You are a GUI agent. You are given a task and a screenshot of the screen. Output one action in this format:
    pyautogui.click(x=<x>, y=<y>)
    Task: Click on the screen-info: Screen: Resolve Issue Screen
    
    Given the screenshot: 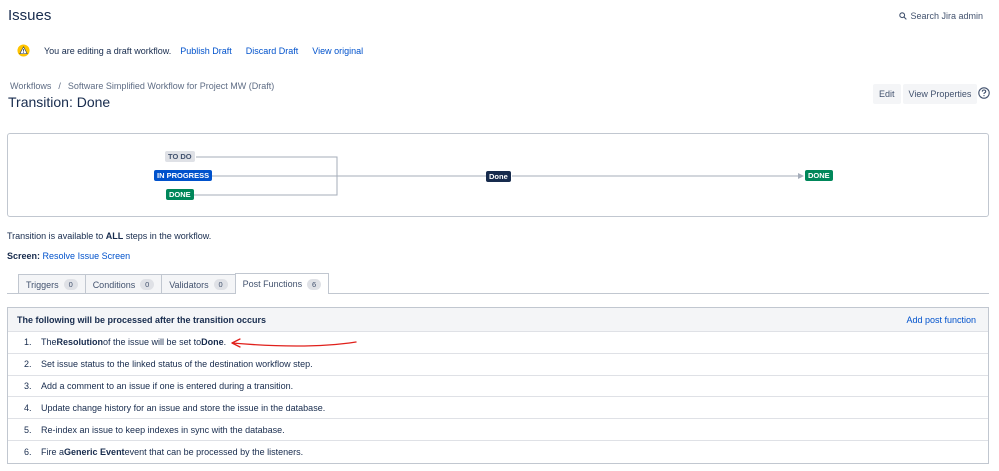 What is the action you would take?
    pyautogui.click(x=68, y=256)
    